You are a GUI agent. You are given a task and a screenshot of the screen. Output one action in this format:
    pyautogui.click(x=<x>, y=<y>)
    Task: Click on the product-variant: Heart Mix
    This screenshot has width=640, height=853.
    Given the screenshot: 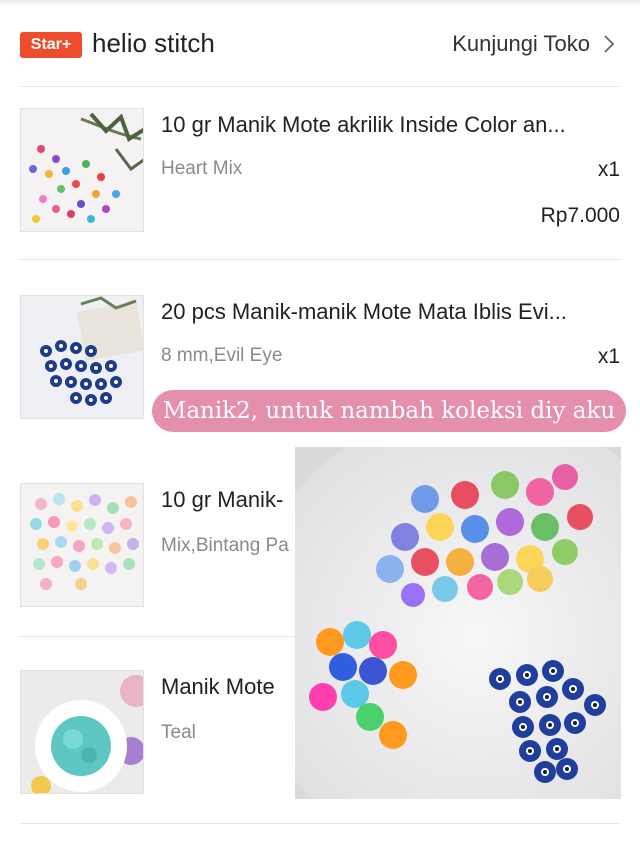 What is the action you would take?
    pyautogui.click(x=202, y=168)
    